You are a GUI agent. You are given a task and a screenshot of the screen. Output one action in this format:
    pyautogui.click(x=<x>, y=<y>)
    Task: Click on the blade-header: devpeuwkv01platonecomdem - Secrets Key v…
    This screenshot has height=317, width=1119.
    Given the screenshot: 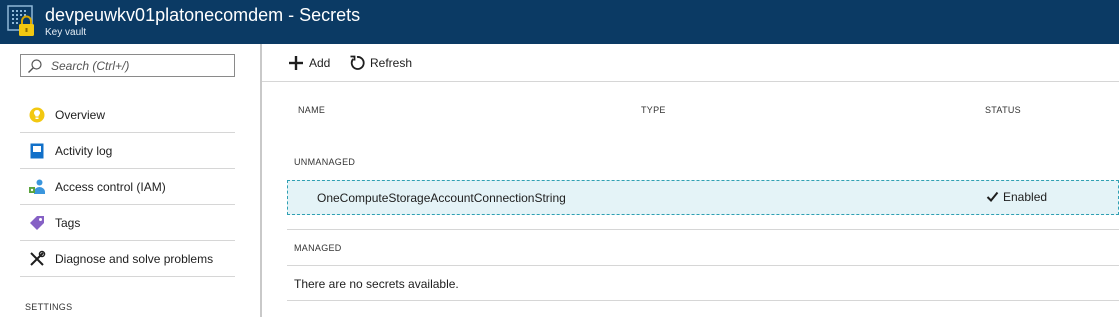 What is the action you would take?
    pyautogui.click(x=559, y=22)
    